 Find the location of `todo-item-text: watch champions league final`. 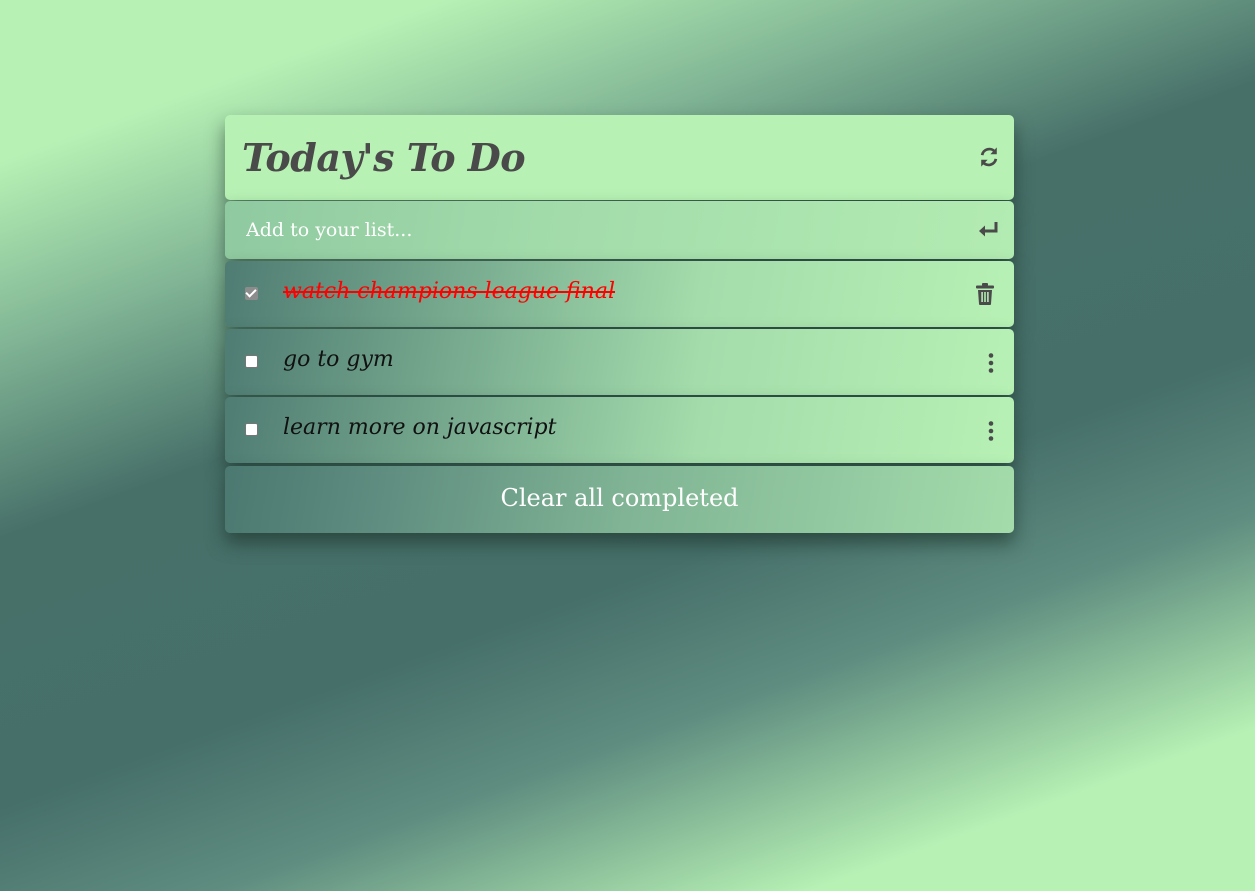

todo-item-text: watch champions league final is located at coordinates (449, 291).